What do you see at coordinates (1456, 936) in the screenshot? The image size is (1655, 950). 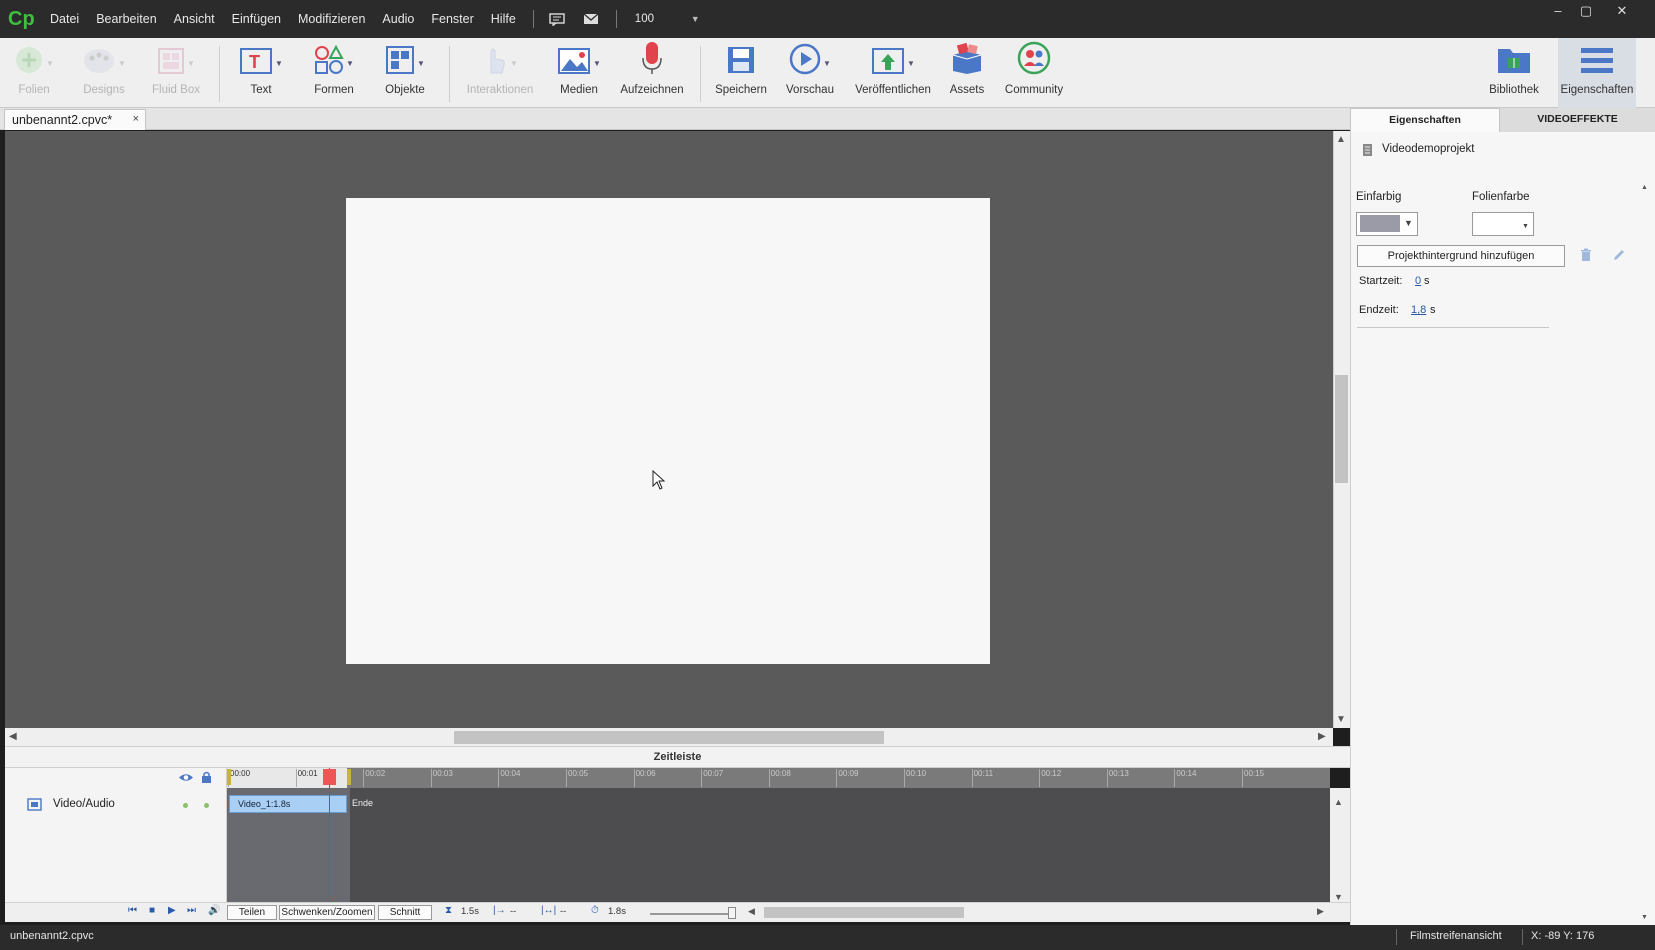 I see `status-view-mode: Filmstreifenansicht` at bounding box center [1456, 936].